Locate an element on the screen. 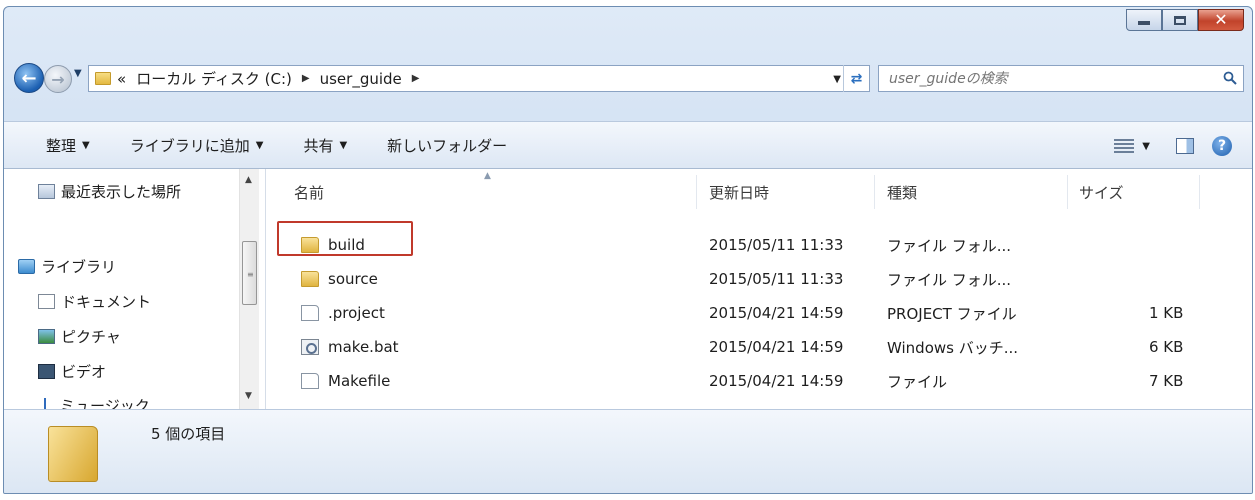  nav-label: ドキュメント is located at coordinates (106, 302).